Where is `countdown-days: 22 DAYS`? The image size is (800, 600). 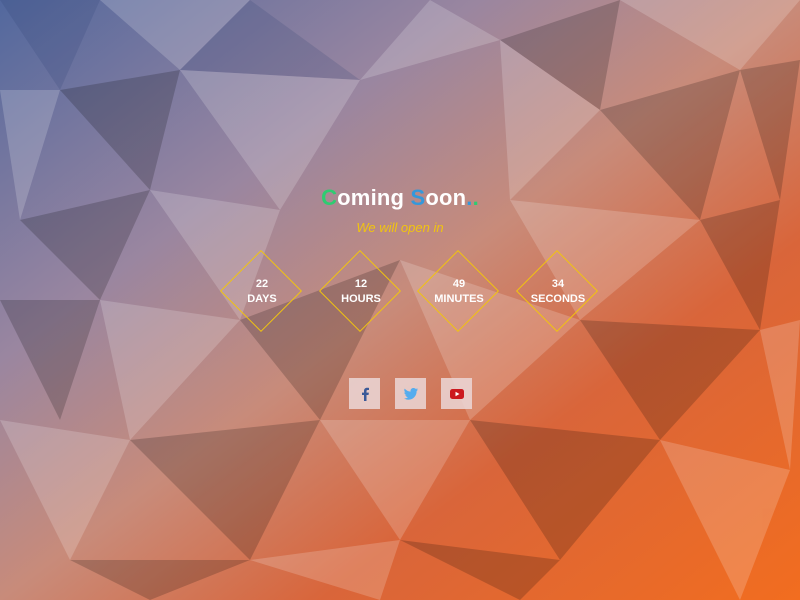 countdown-days: 22 DAYS is located at coordinates (262, 292).